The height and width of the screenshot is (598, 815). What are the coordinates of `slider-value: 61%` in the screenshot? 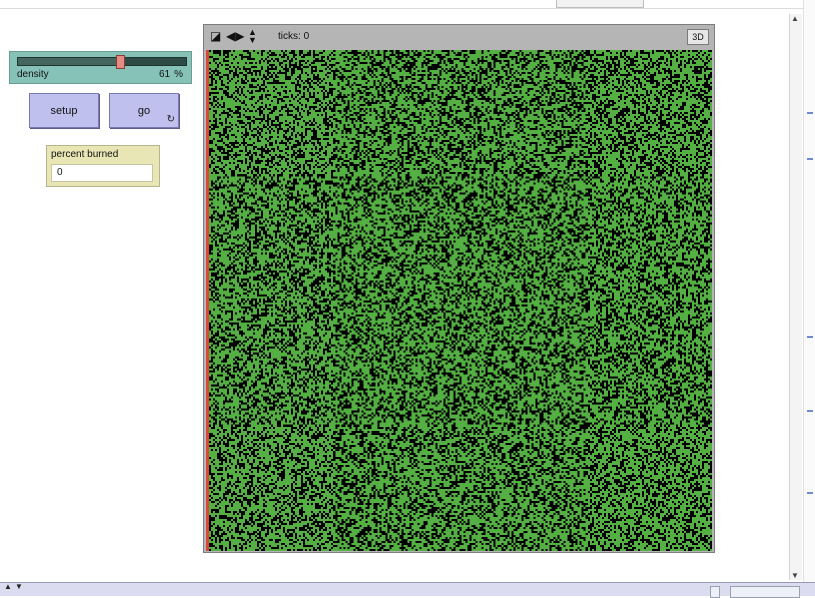 It's located at (170, 74).